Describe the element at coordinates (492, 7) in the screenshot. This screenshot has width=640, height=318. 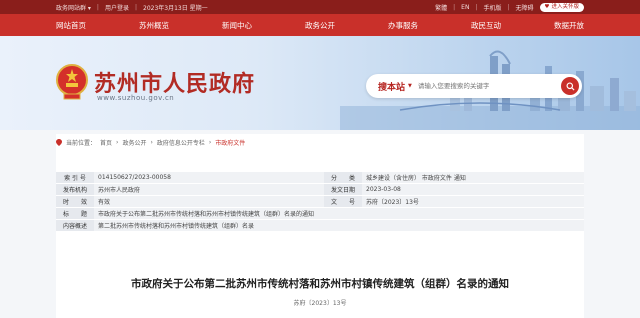
I see `mobile-version-link: 手机版` at that location.